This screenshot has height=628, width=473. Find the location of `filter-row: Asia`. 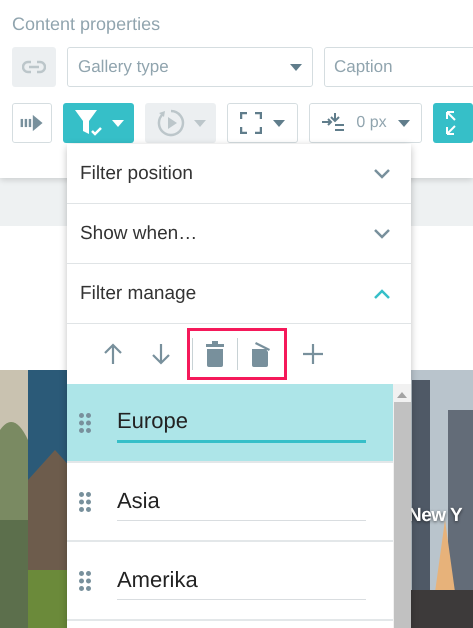

filter-row: Asia is located at coordinates (230, 502).